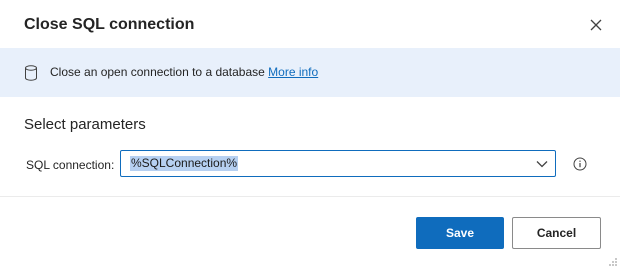  Describe the element at coordinates (293, 72) in the screenshot. I see `more-info-link: More info` at that location.